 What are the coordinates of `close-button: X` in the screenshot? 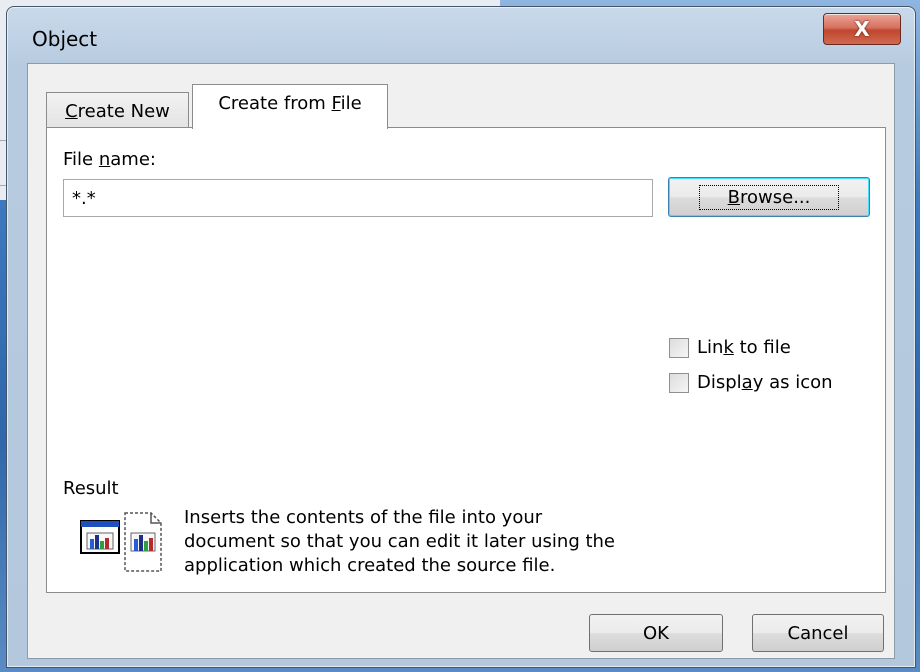 It's located at (862, 29).